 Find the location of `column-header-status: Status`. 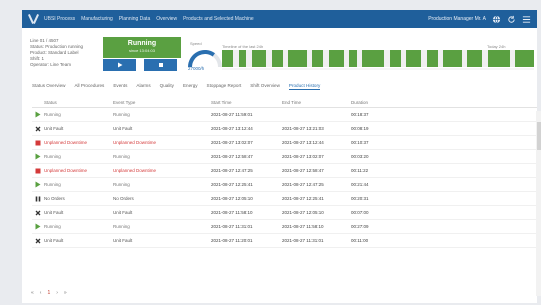

column-header-status: Status is located at coordinates (78, 102).